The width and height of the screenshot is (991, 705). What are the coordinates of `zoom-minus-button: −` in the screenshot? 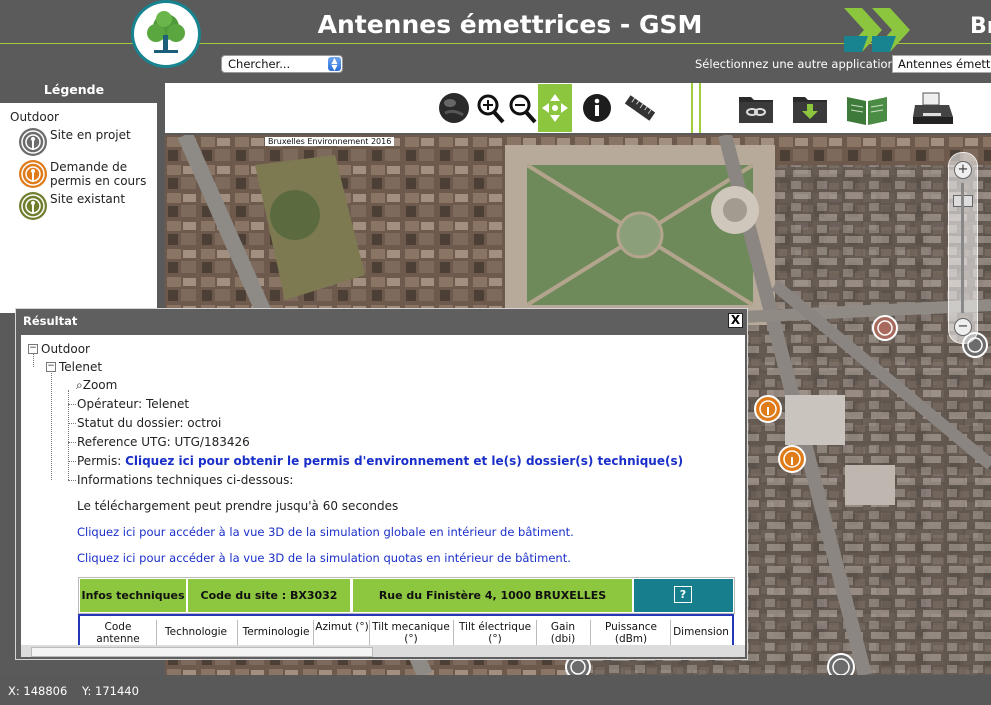 It's located at (963, 327).